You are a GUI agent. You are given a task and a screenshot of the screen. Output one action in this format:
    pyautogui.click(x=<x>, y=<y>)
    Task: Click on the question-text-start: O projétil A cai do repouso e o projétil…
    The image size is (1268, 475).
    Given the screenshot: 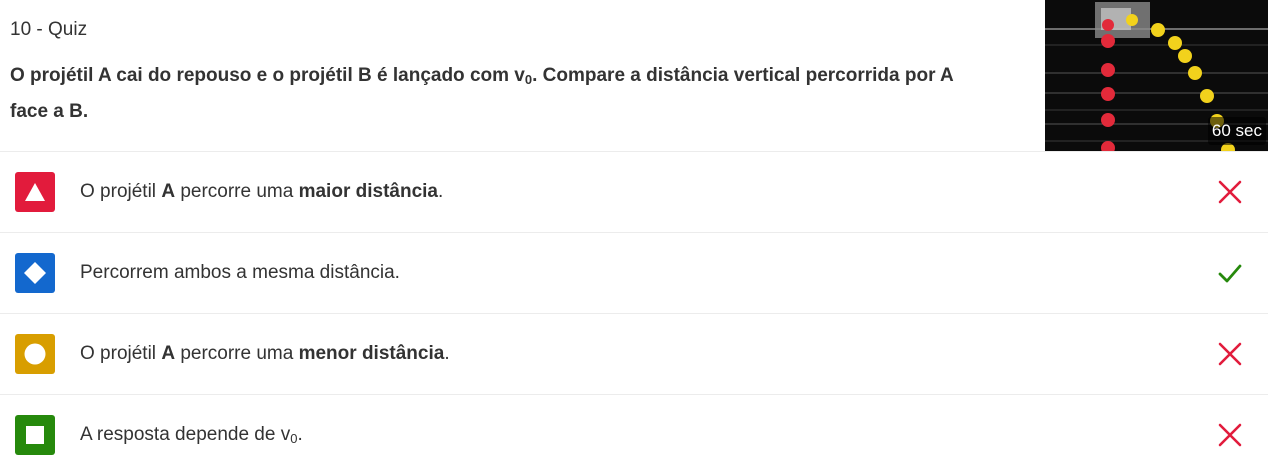 What is the action you would take?
    pyautogui.click(x=267, y=75)
    